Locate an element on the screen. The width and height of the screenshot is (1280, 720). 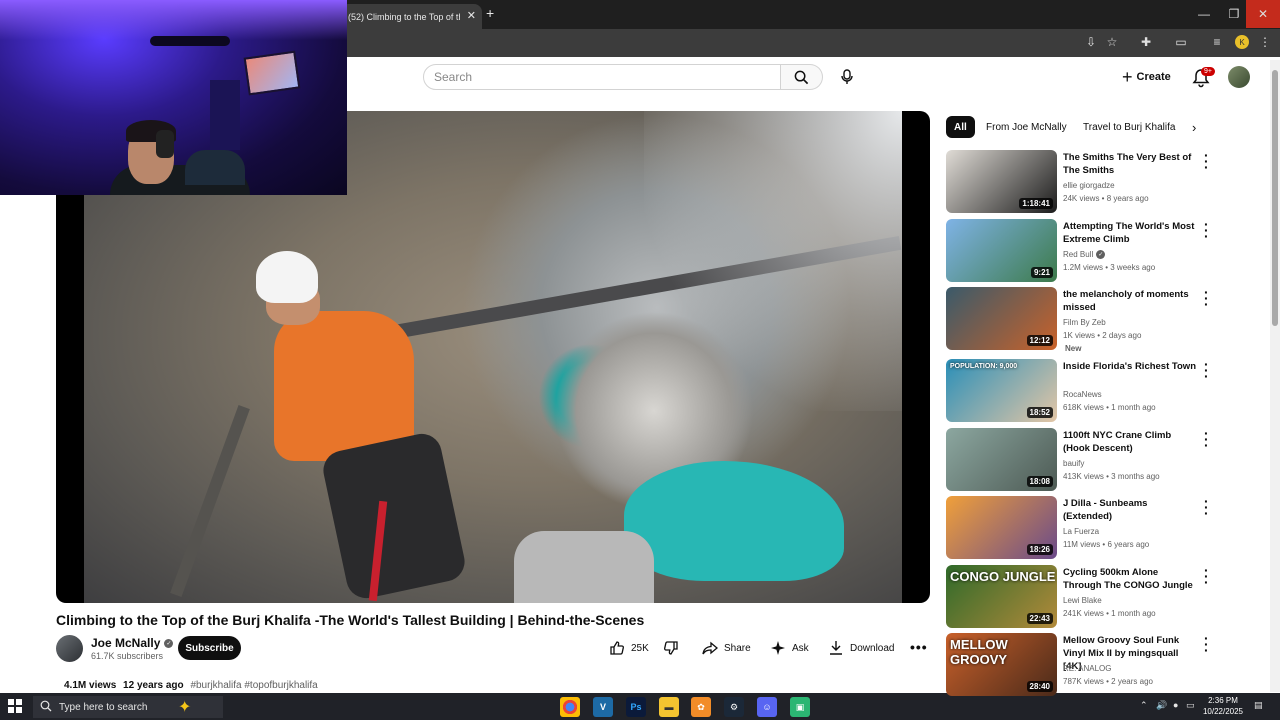
more-actions-button: ••• is located at coordinates (919, 647).